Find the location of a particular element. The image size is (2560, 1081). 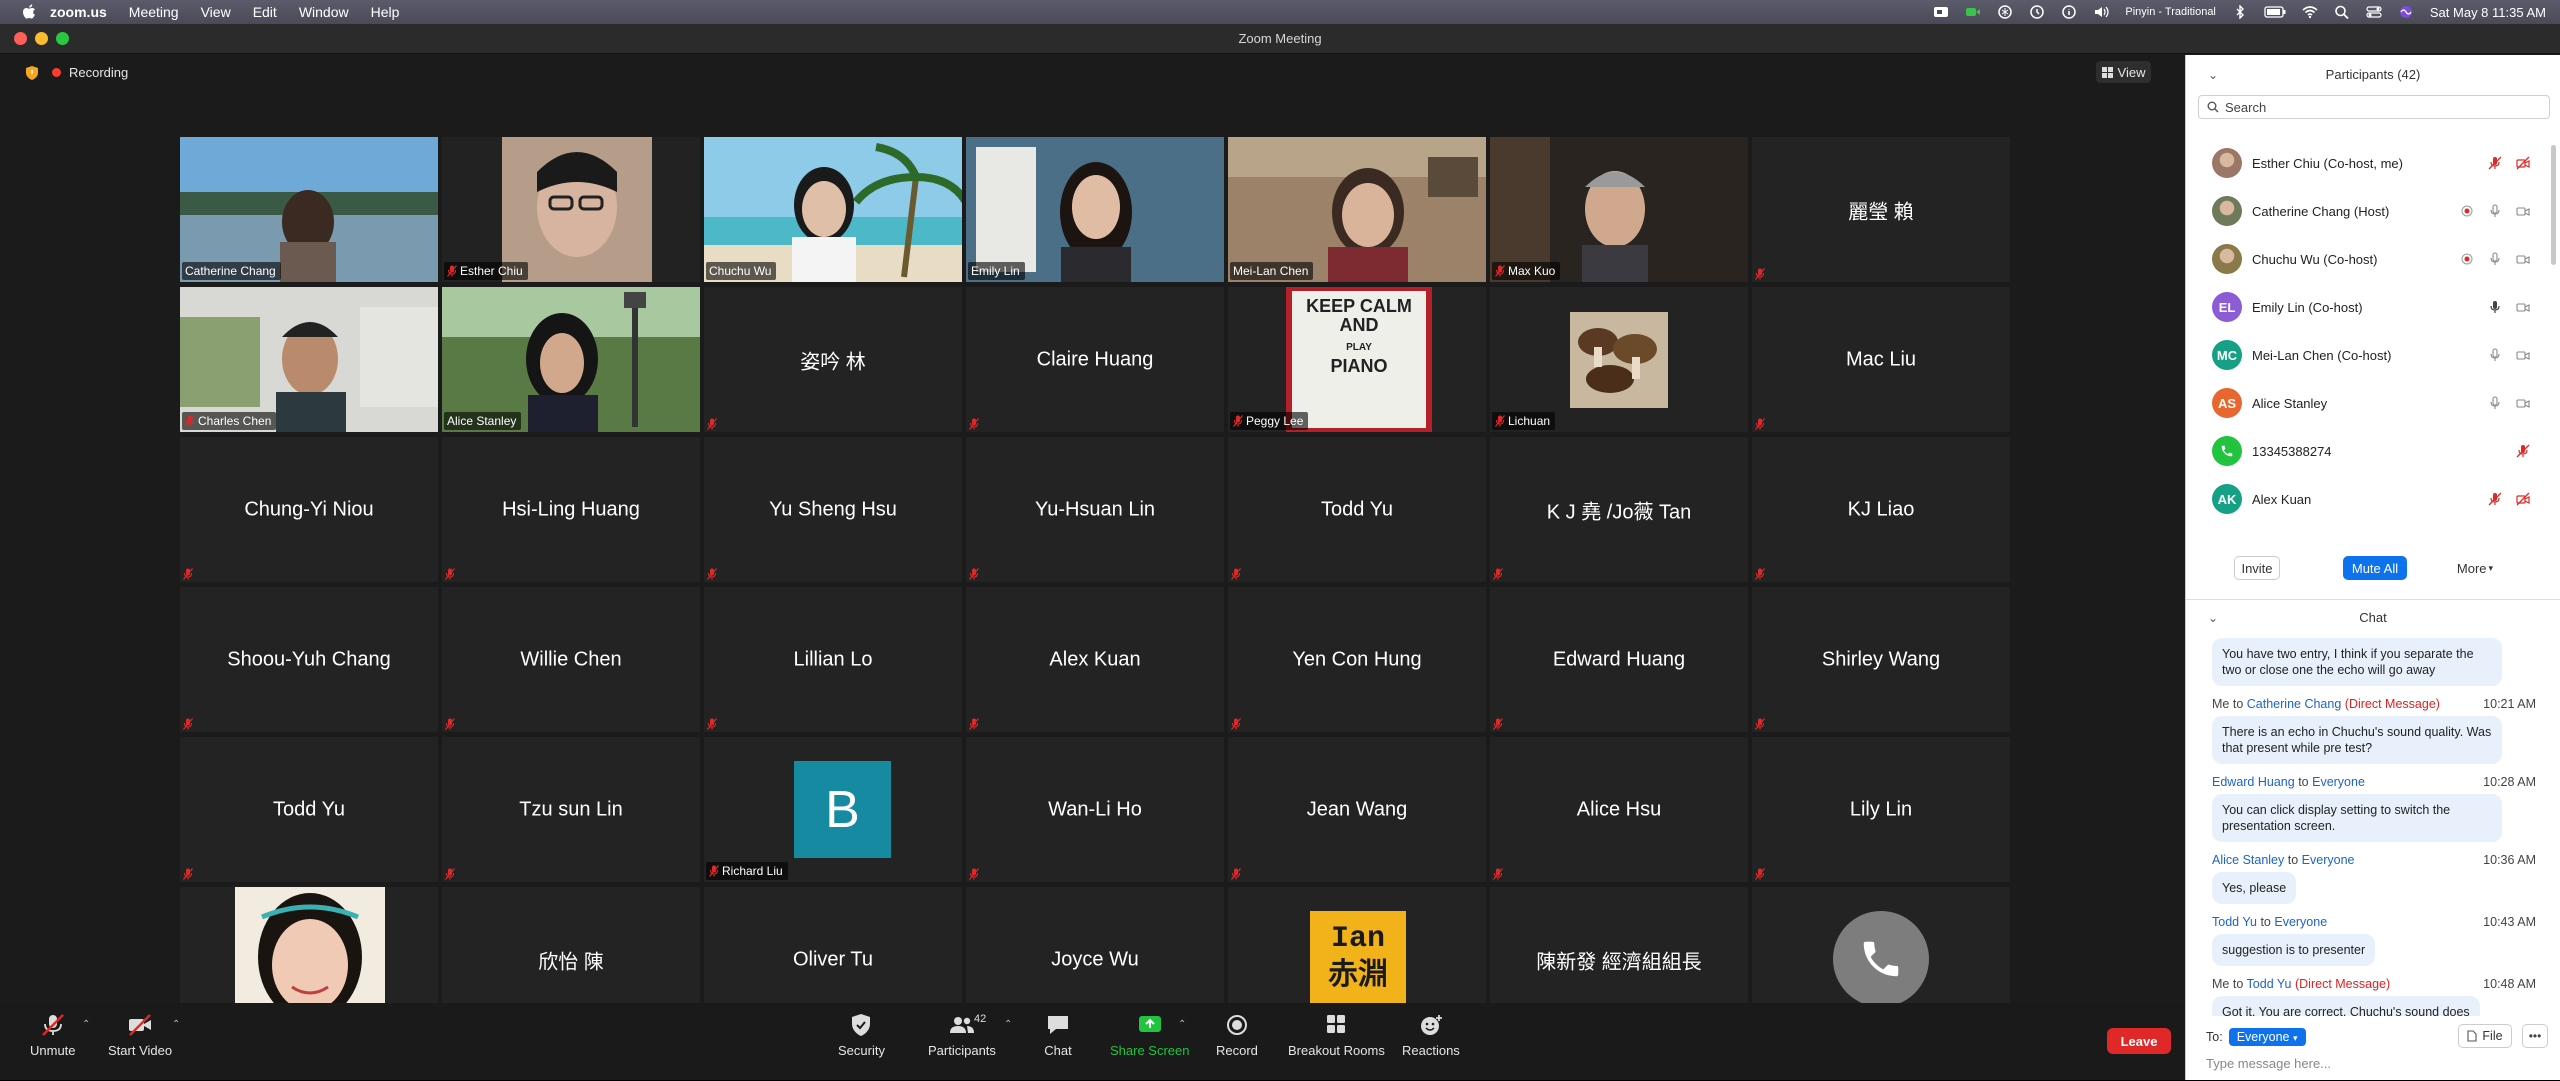

breakout-rooms-button: Breakout Rooms is located at coordinates (1336, 1035).